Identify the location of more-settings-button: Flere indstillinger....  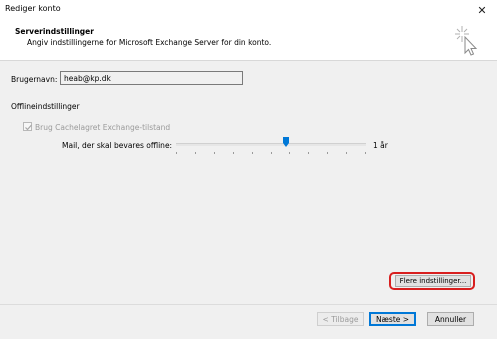
(433, 281).